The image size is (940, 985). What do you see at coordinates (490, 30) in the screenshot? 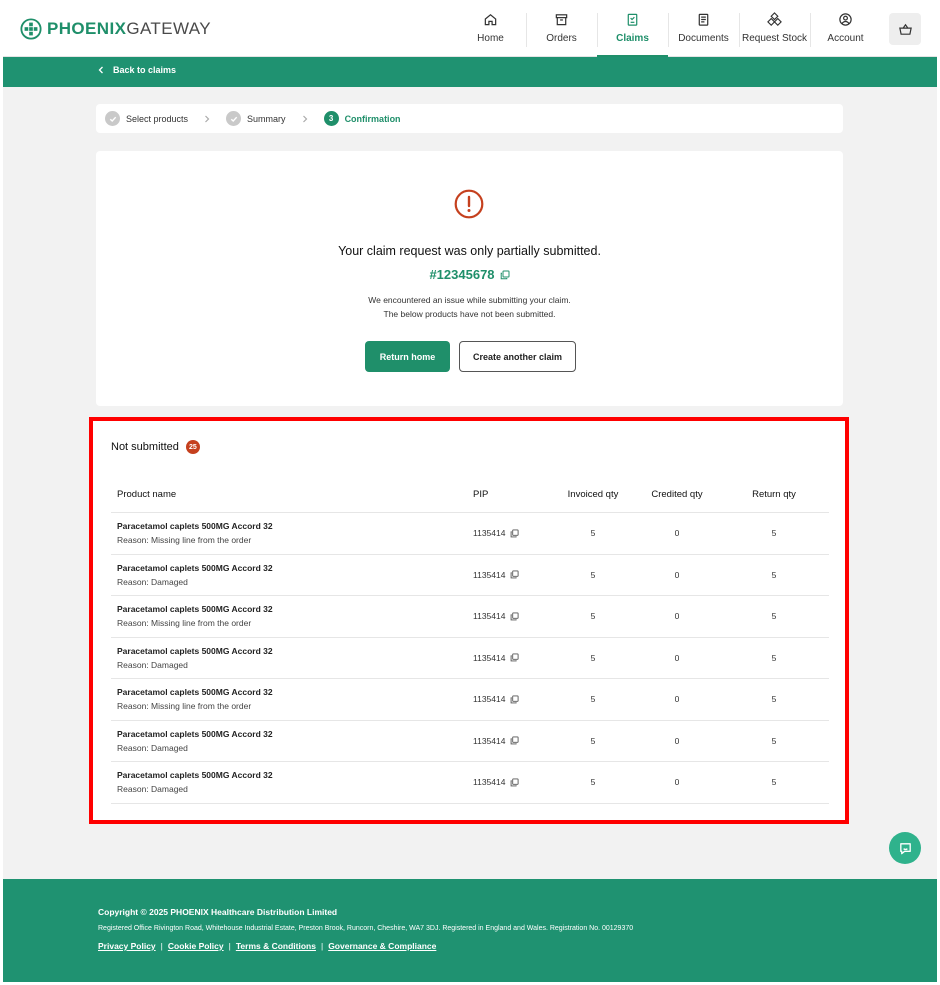
I see `nav-home: Home` at bounding box center [490, 30].